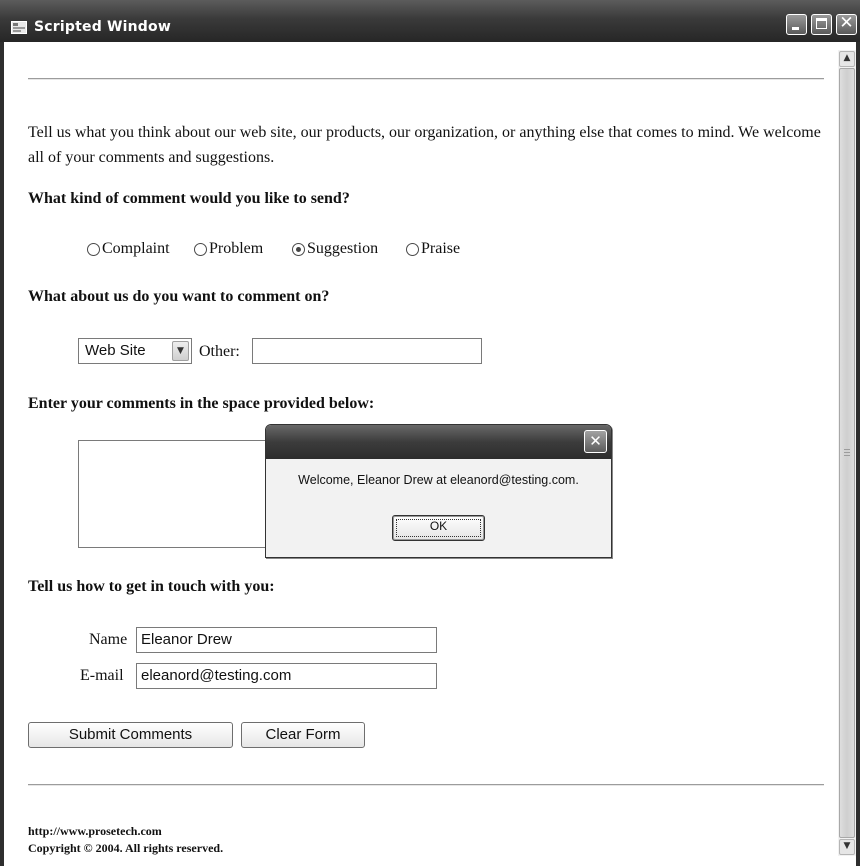 Image resolution: width=860 pixels, height=866 pixels. Describe the element at coordinates (136, 249) in the screenshot. I see `radio-complaint-label: Complaint` at that location.